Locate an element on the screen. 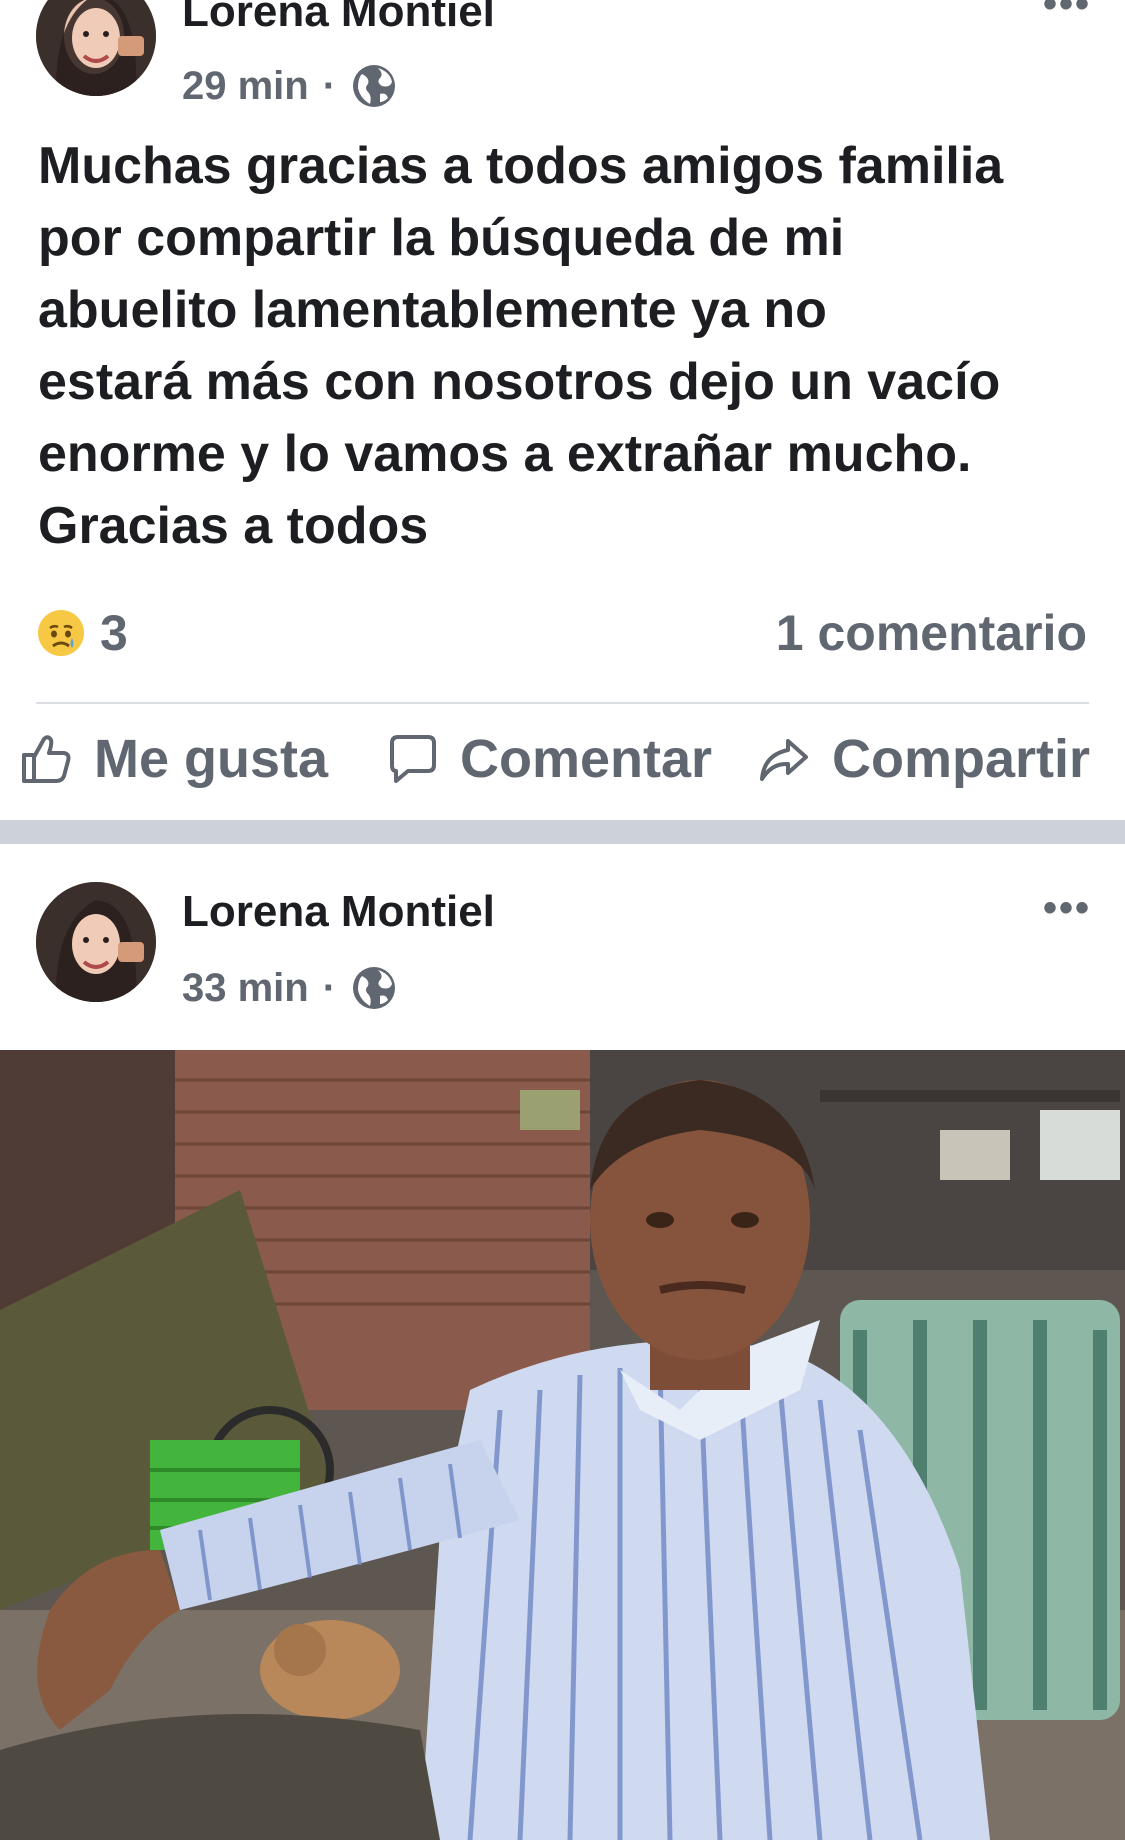 This screenshot has height=1840, width=1125. feed-separator is located at coordinates (562, 832).